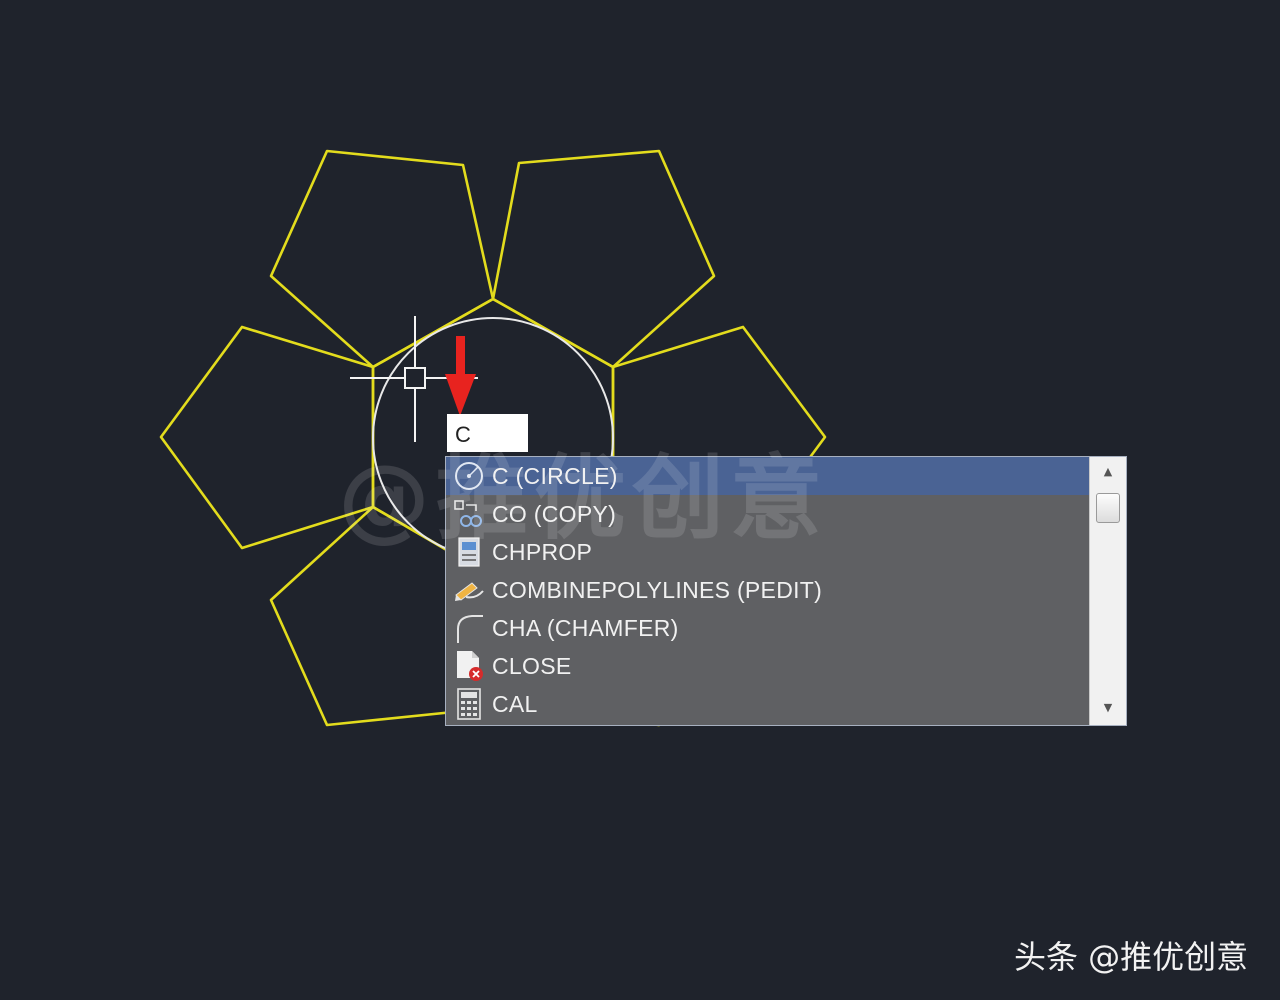 The width and height of the screenshot is (1280, 1000). I want to click on autocomplete-item-combinepolylines: COMBINEPOLYLINES (PEDIT), so click(768, 590).